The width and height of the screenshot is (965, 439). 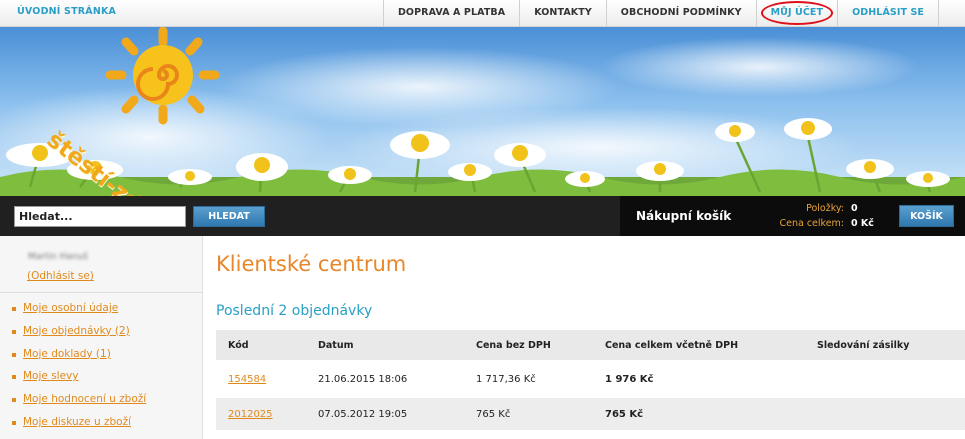 What do you see at coordinates (528, 414) in the screenshot?
I see `order-net-price: 765 Kč` at bounding box center [528, 414].